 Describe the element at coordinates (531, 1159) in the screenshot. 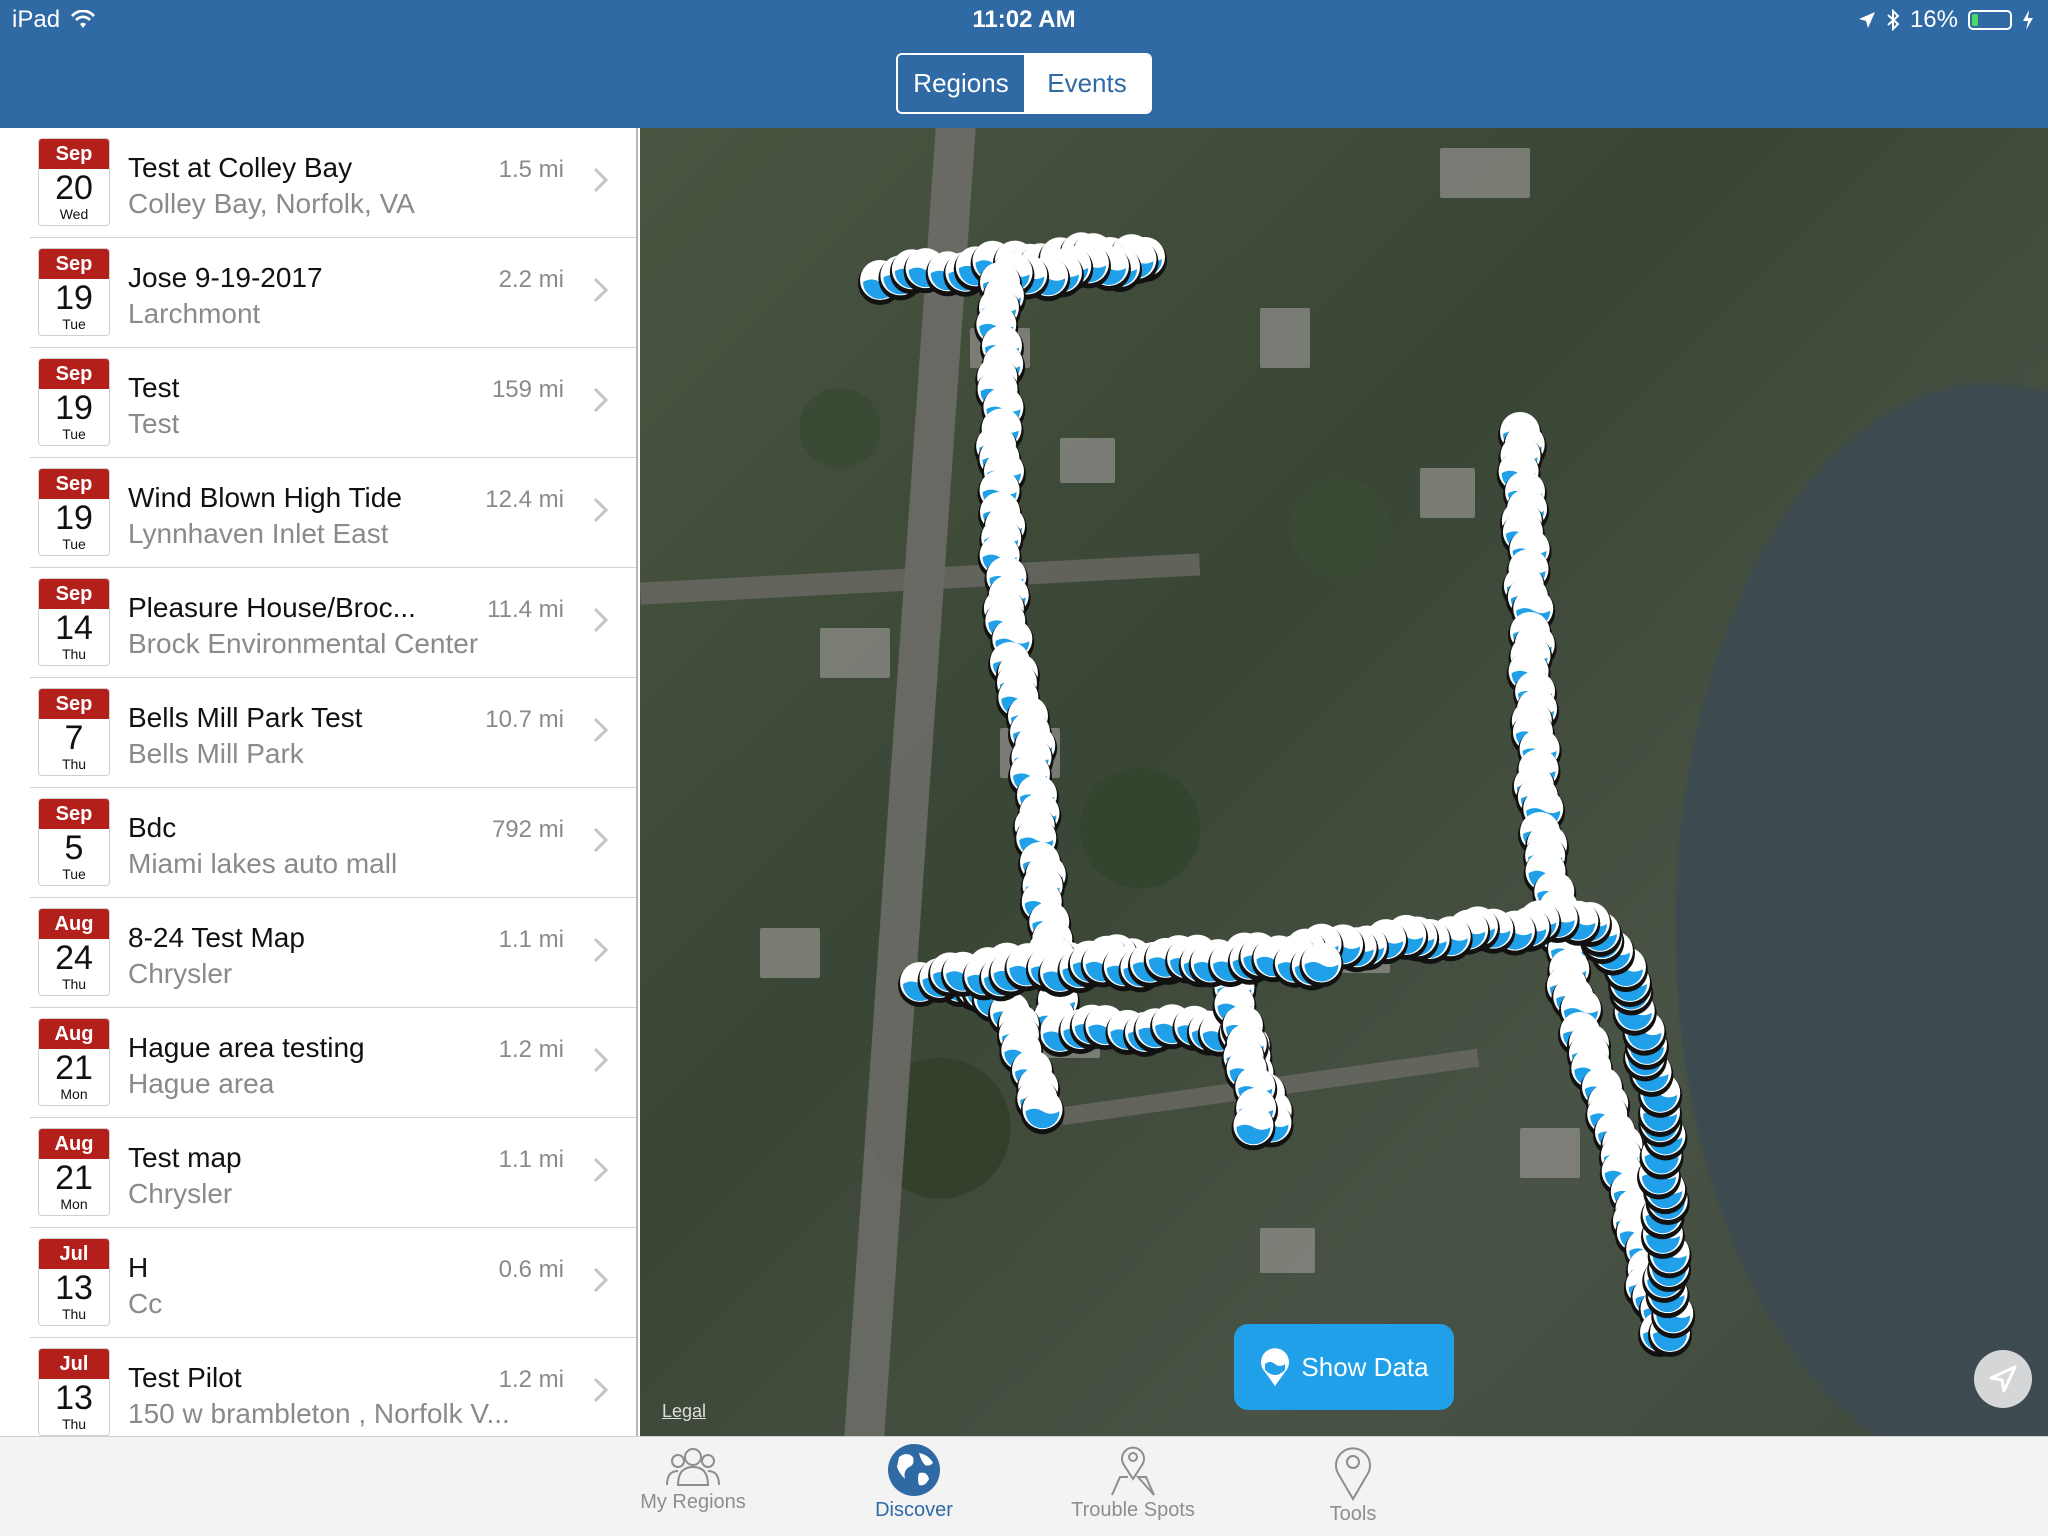

I see `event-distance: 1.1 mi` at that location.